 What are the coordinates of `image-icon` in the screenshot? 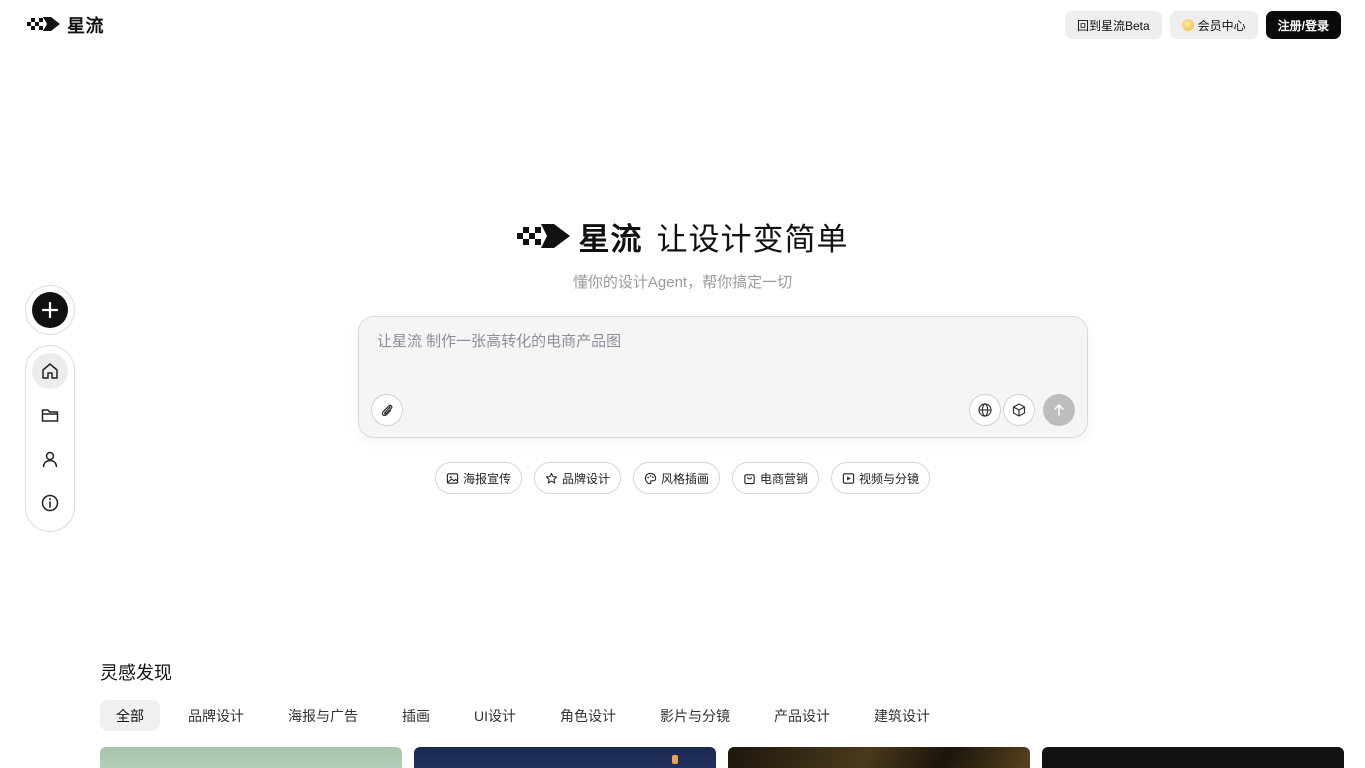 It's located at (452, 478).